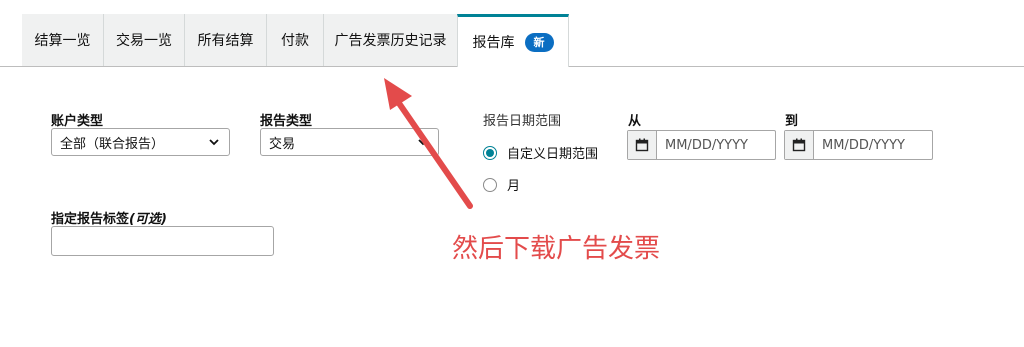 The image size is (1024, 347). I want to click on tab-label: 所有结算, so click(225, 41).